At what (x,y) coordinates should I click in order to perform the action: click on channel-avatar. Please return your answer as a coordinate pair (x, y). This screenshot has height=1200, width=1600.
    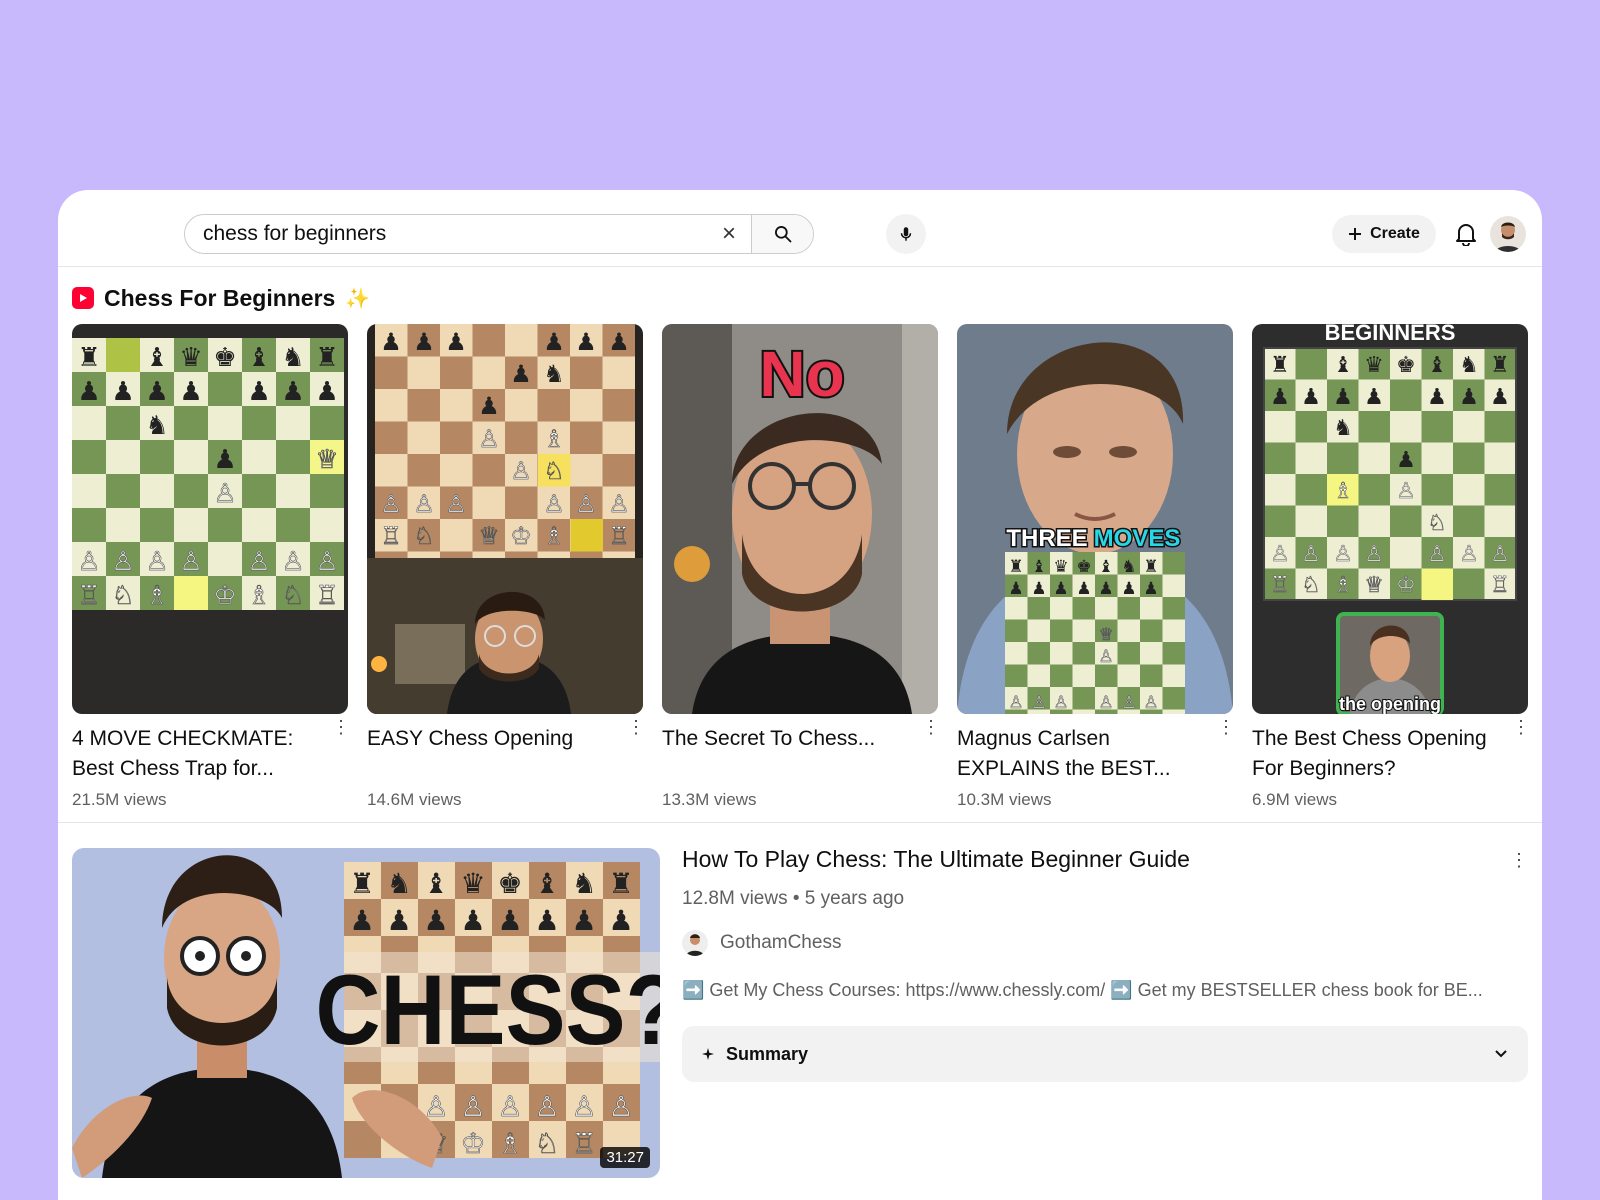
    Looking at the image, I should click on (695, 943).